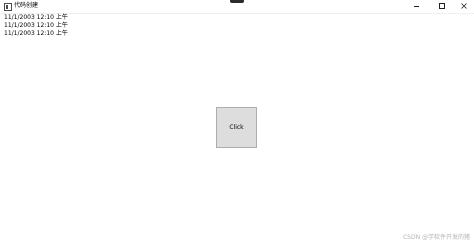 Image resolution: width=474 pixels, height=243 pixels. What do you see at coordinates (26, 5) in the screenshot?
I see `window-title: 代码创建` at bounding box center [26, 5].